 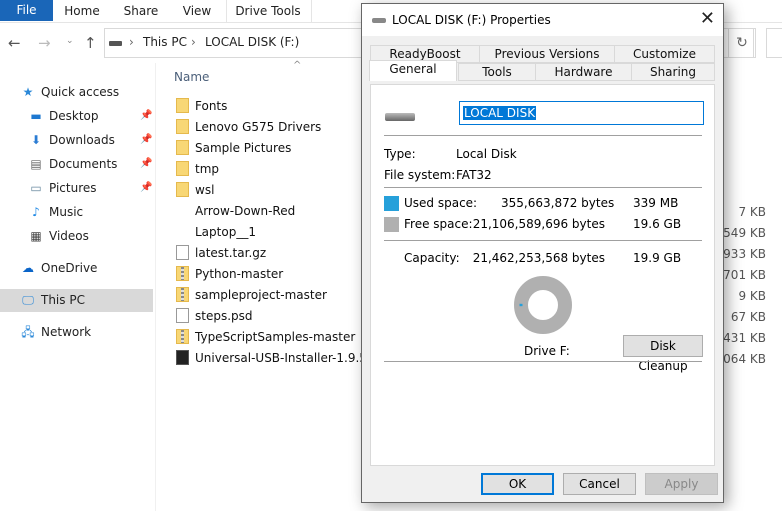 What do you see at coordinates (471, 20) in the screenshot?
I see `dialog-title: LOCAL DISK (F:) Properties` at bounding box center [471, 20].